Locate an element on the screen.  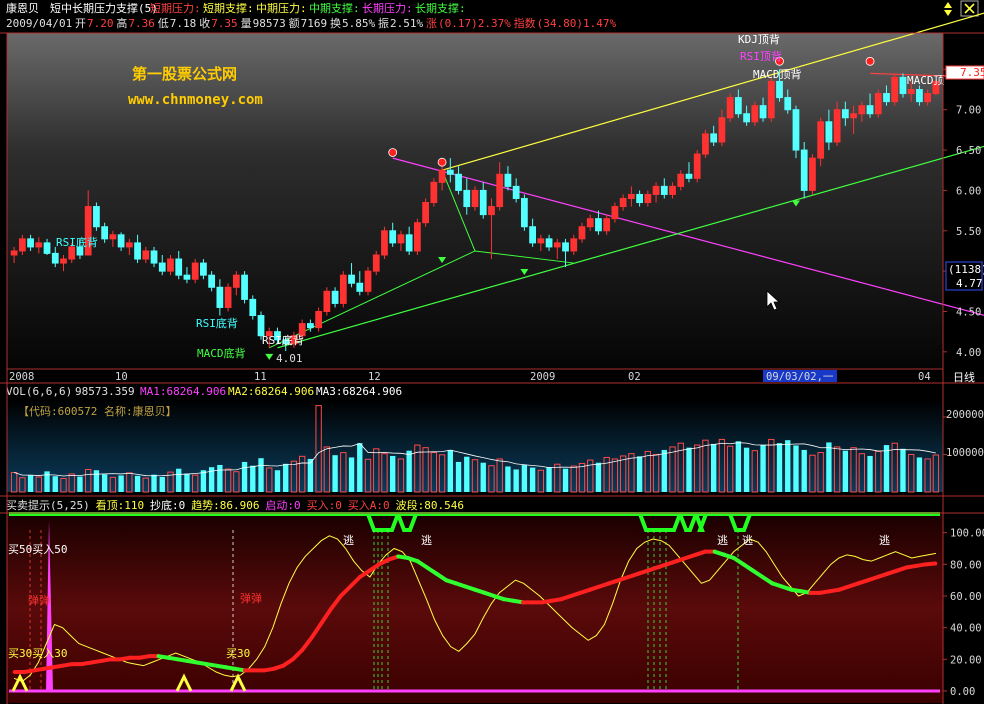
osc-tick-0: 0.00 is located at coordinates (962, 692).